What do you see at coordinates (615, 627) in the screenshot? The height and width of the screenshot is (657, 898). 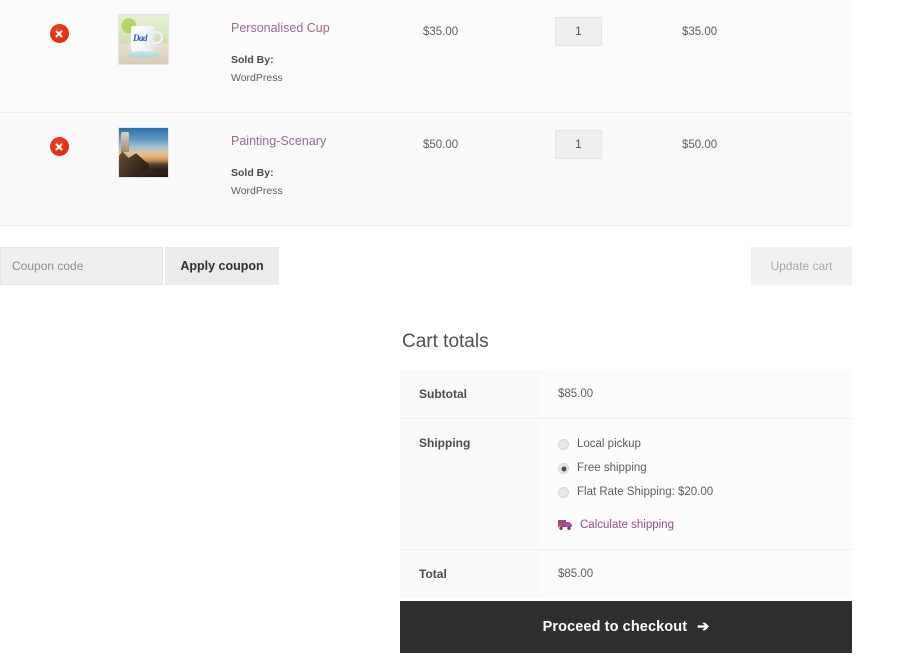 I see `checkout-button-label: Proceed to checkout` at bounding box center [615, 627].